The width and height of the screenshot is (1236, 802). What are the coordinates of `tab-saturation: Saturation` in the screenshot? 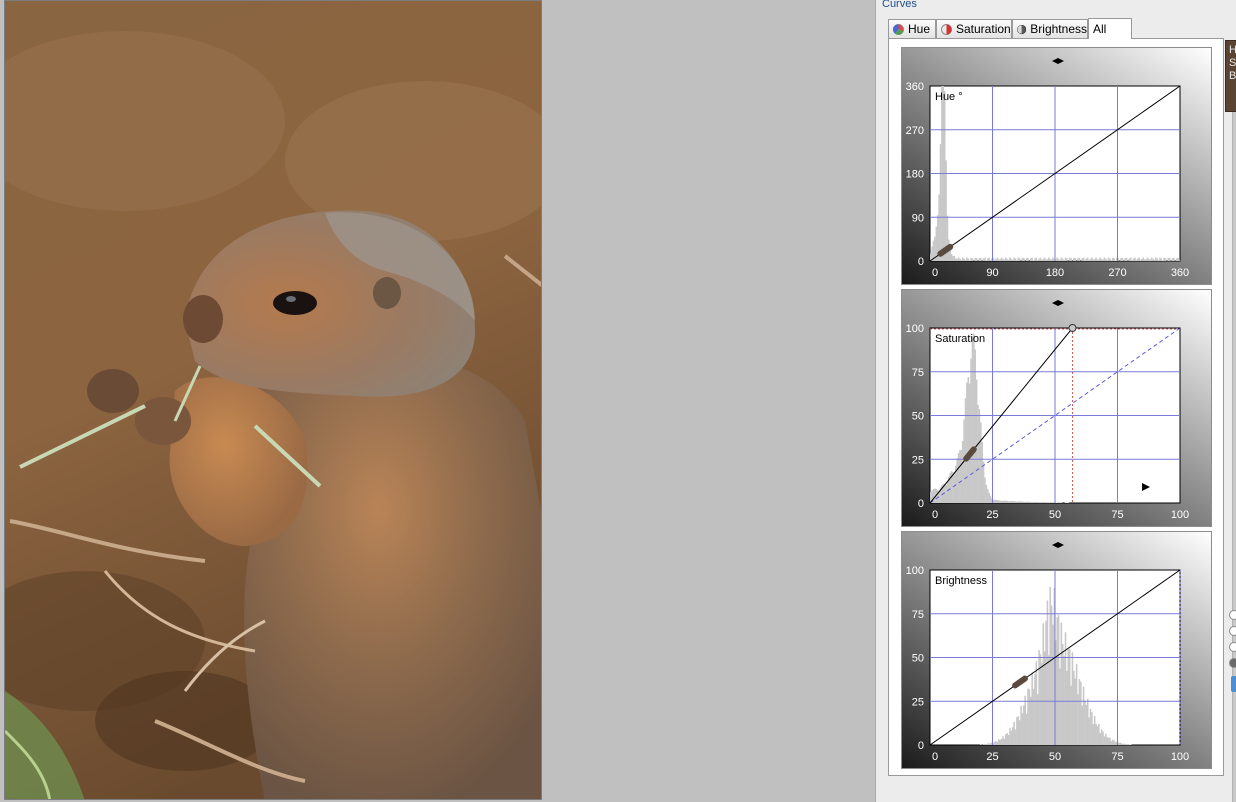 It's located at (974, 28).